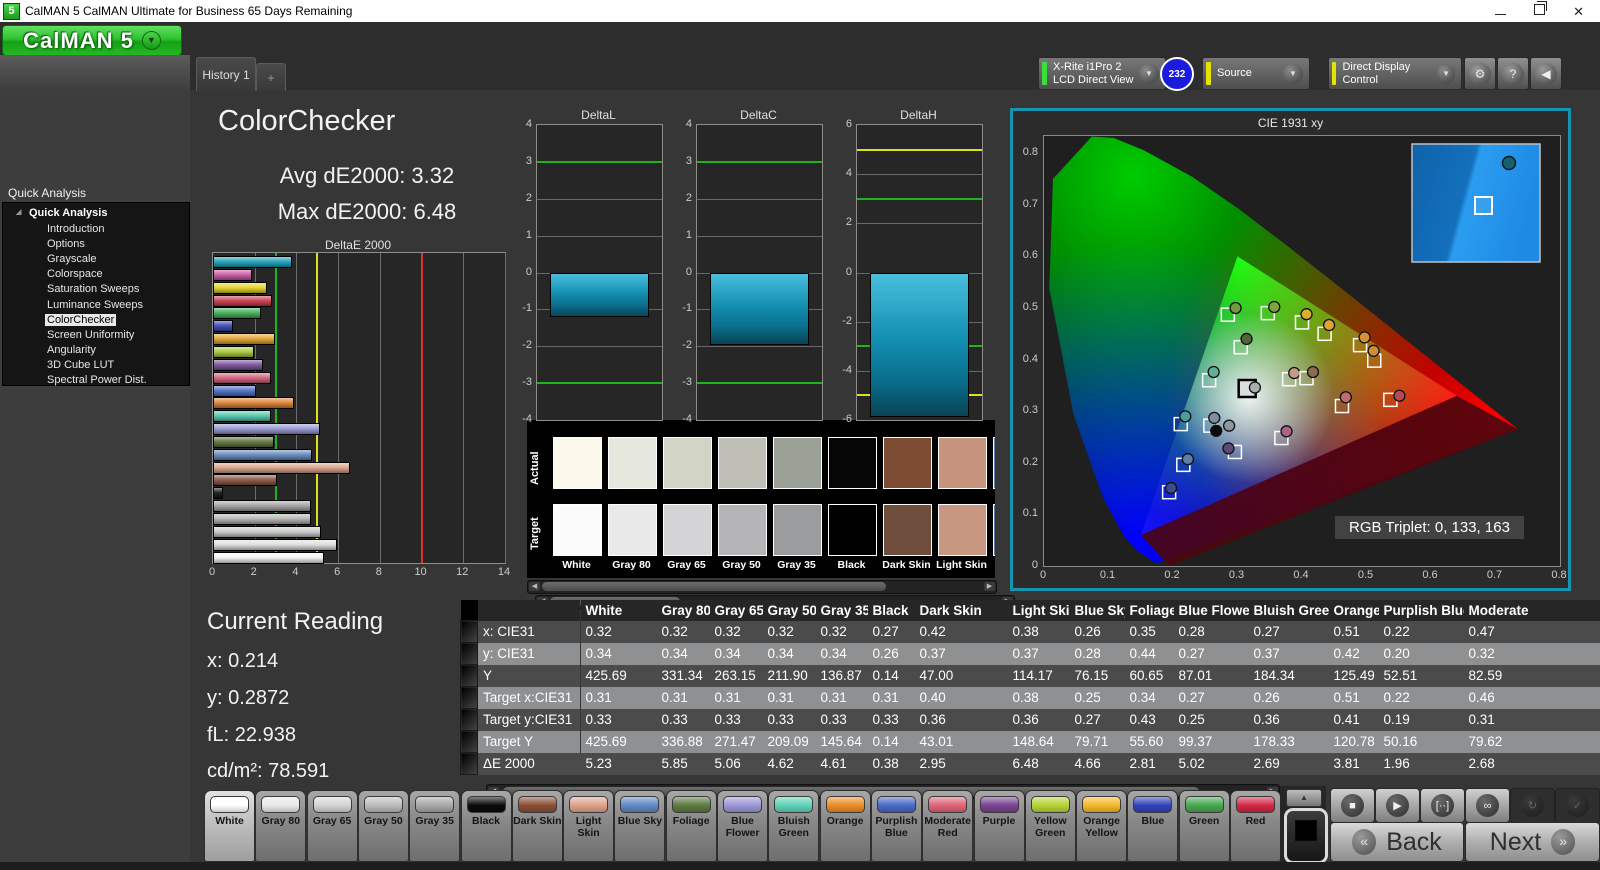 The image size is (1600, 870). I want to click on tab-add-button: +, so click(271, 77).